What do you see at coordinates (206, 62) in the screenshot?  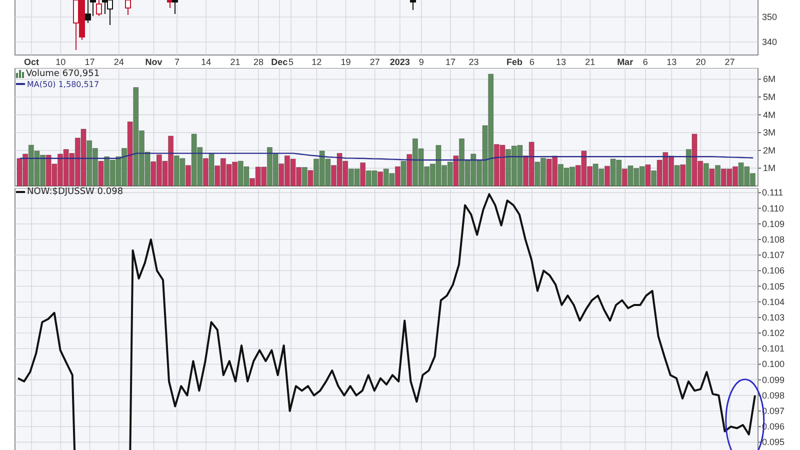 I see `date-label: 14` at bounding box center [206, 62].